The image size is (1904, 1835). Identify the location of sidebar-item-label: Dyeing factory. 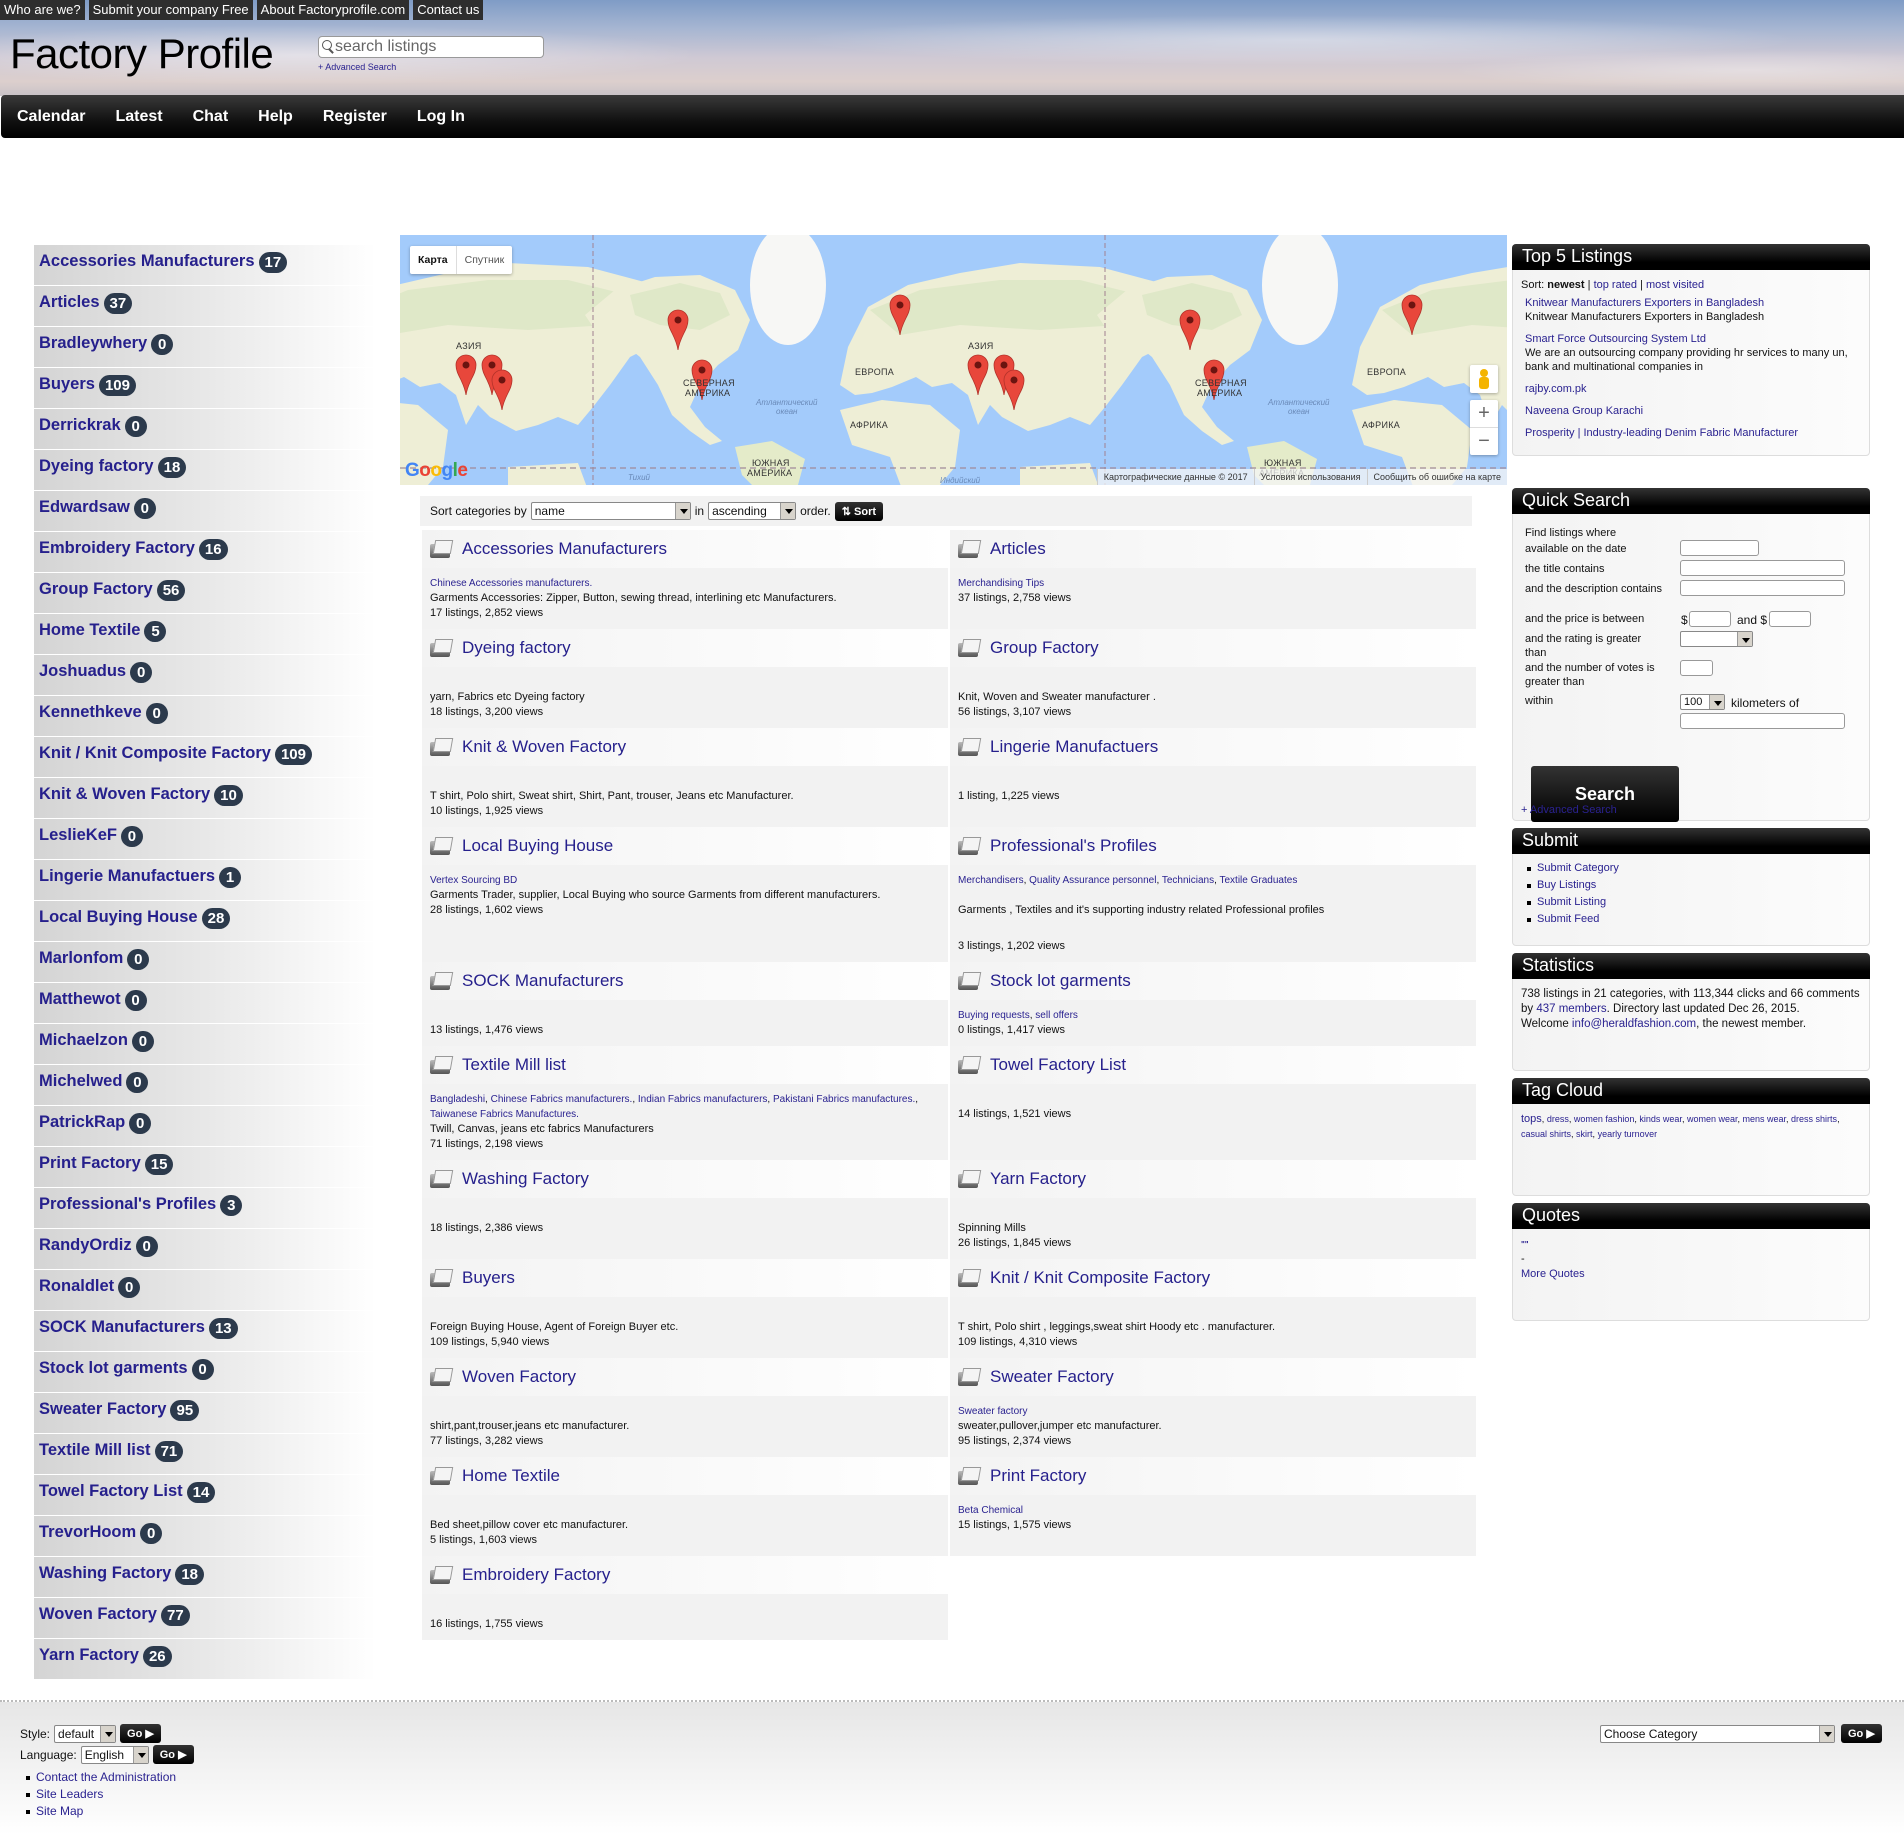
(96, 466).